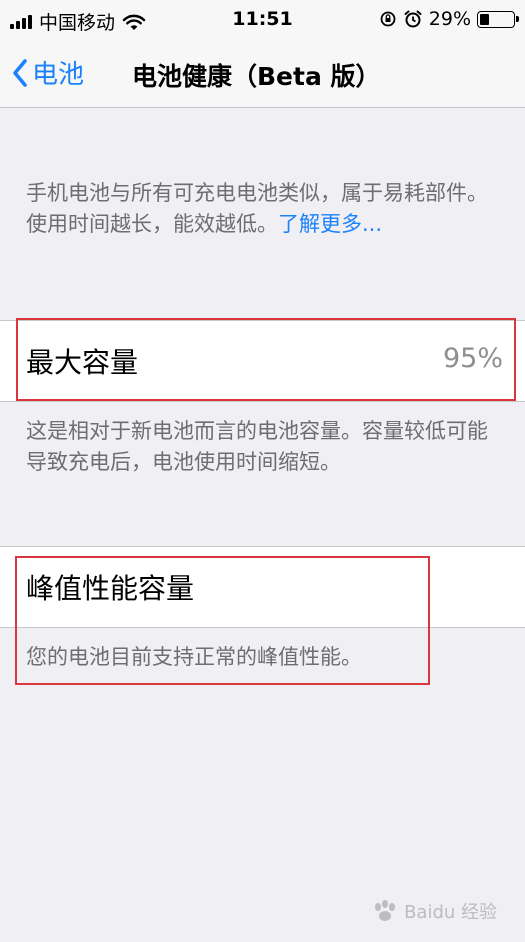  Describe the element at coordinates (256, 76) in the screenshot. I see `page-title: 电池健康（Beta 版）` at that location.